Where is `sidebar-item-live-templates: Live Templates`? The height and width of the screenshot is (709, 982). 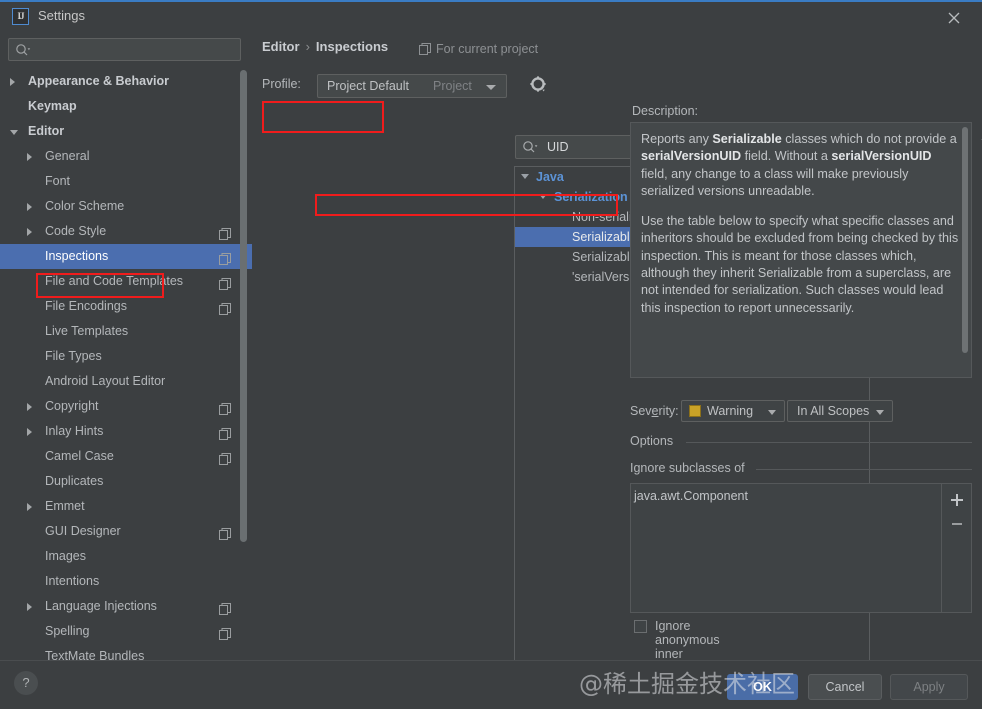
sidebar-item-live-templates: Live Templates is located at coordinates (126, 331).